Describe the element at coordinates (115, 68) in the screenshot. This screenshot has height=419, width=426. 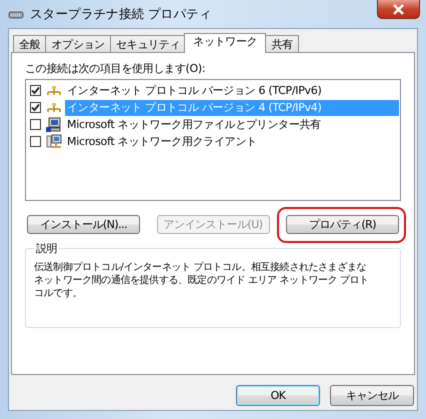
I see `list-label: この接続は次の項目を使用します(O):` at that location.